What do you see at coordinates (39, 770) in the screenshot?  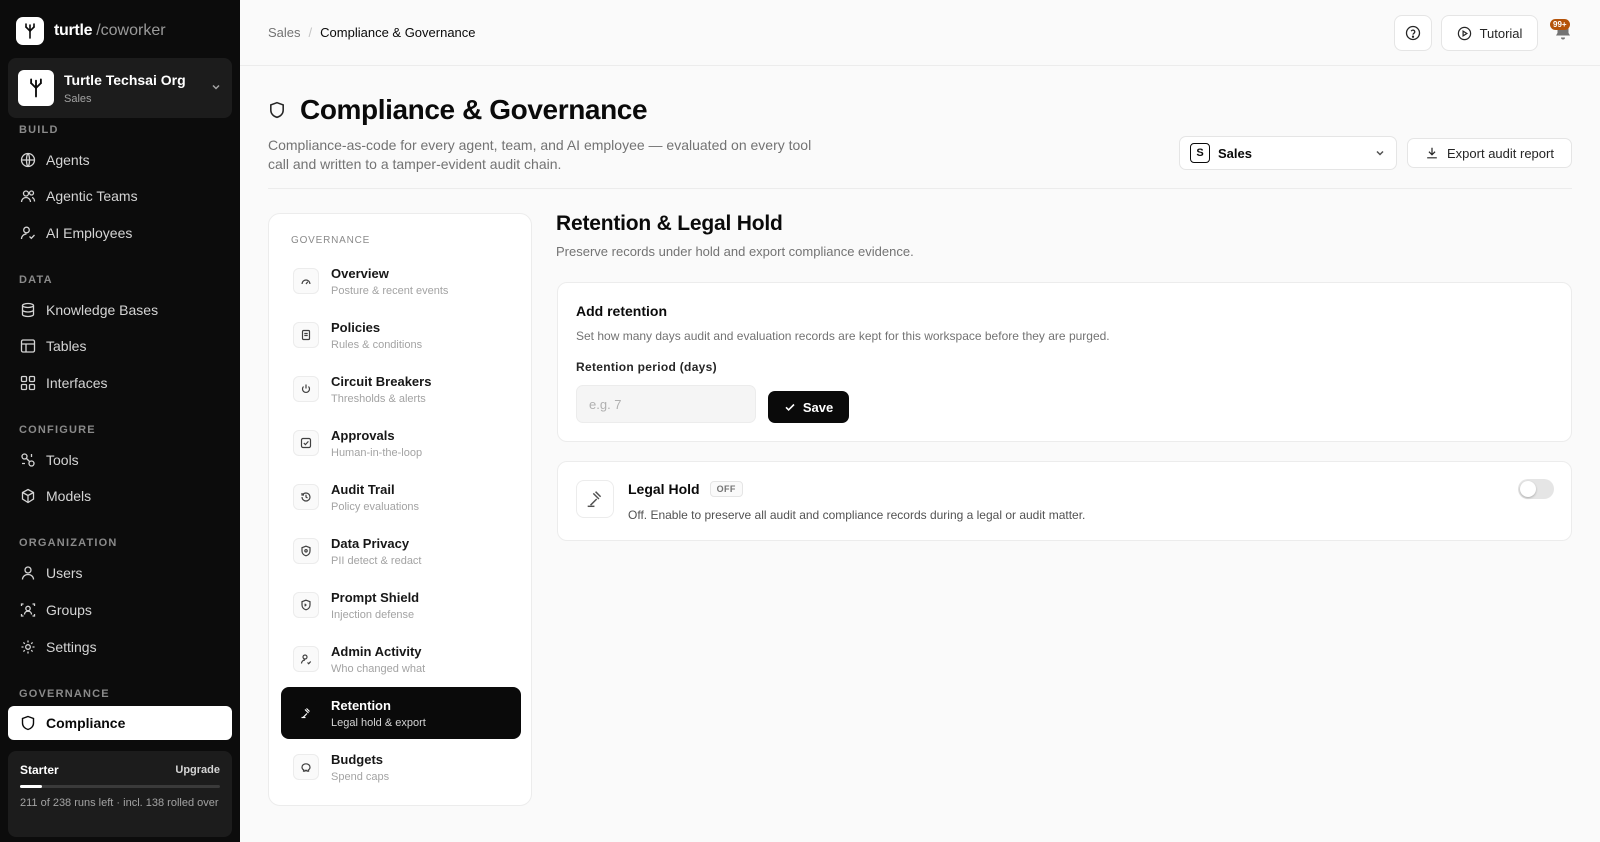 I see `plan-name: Starter` at bounding box center [39, 770].